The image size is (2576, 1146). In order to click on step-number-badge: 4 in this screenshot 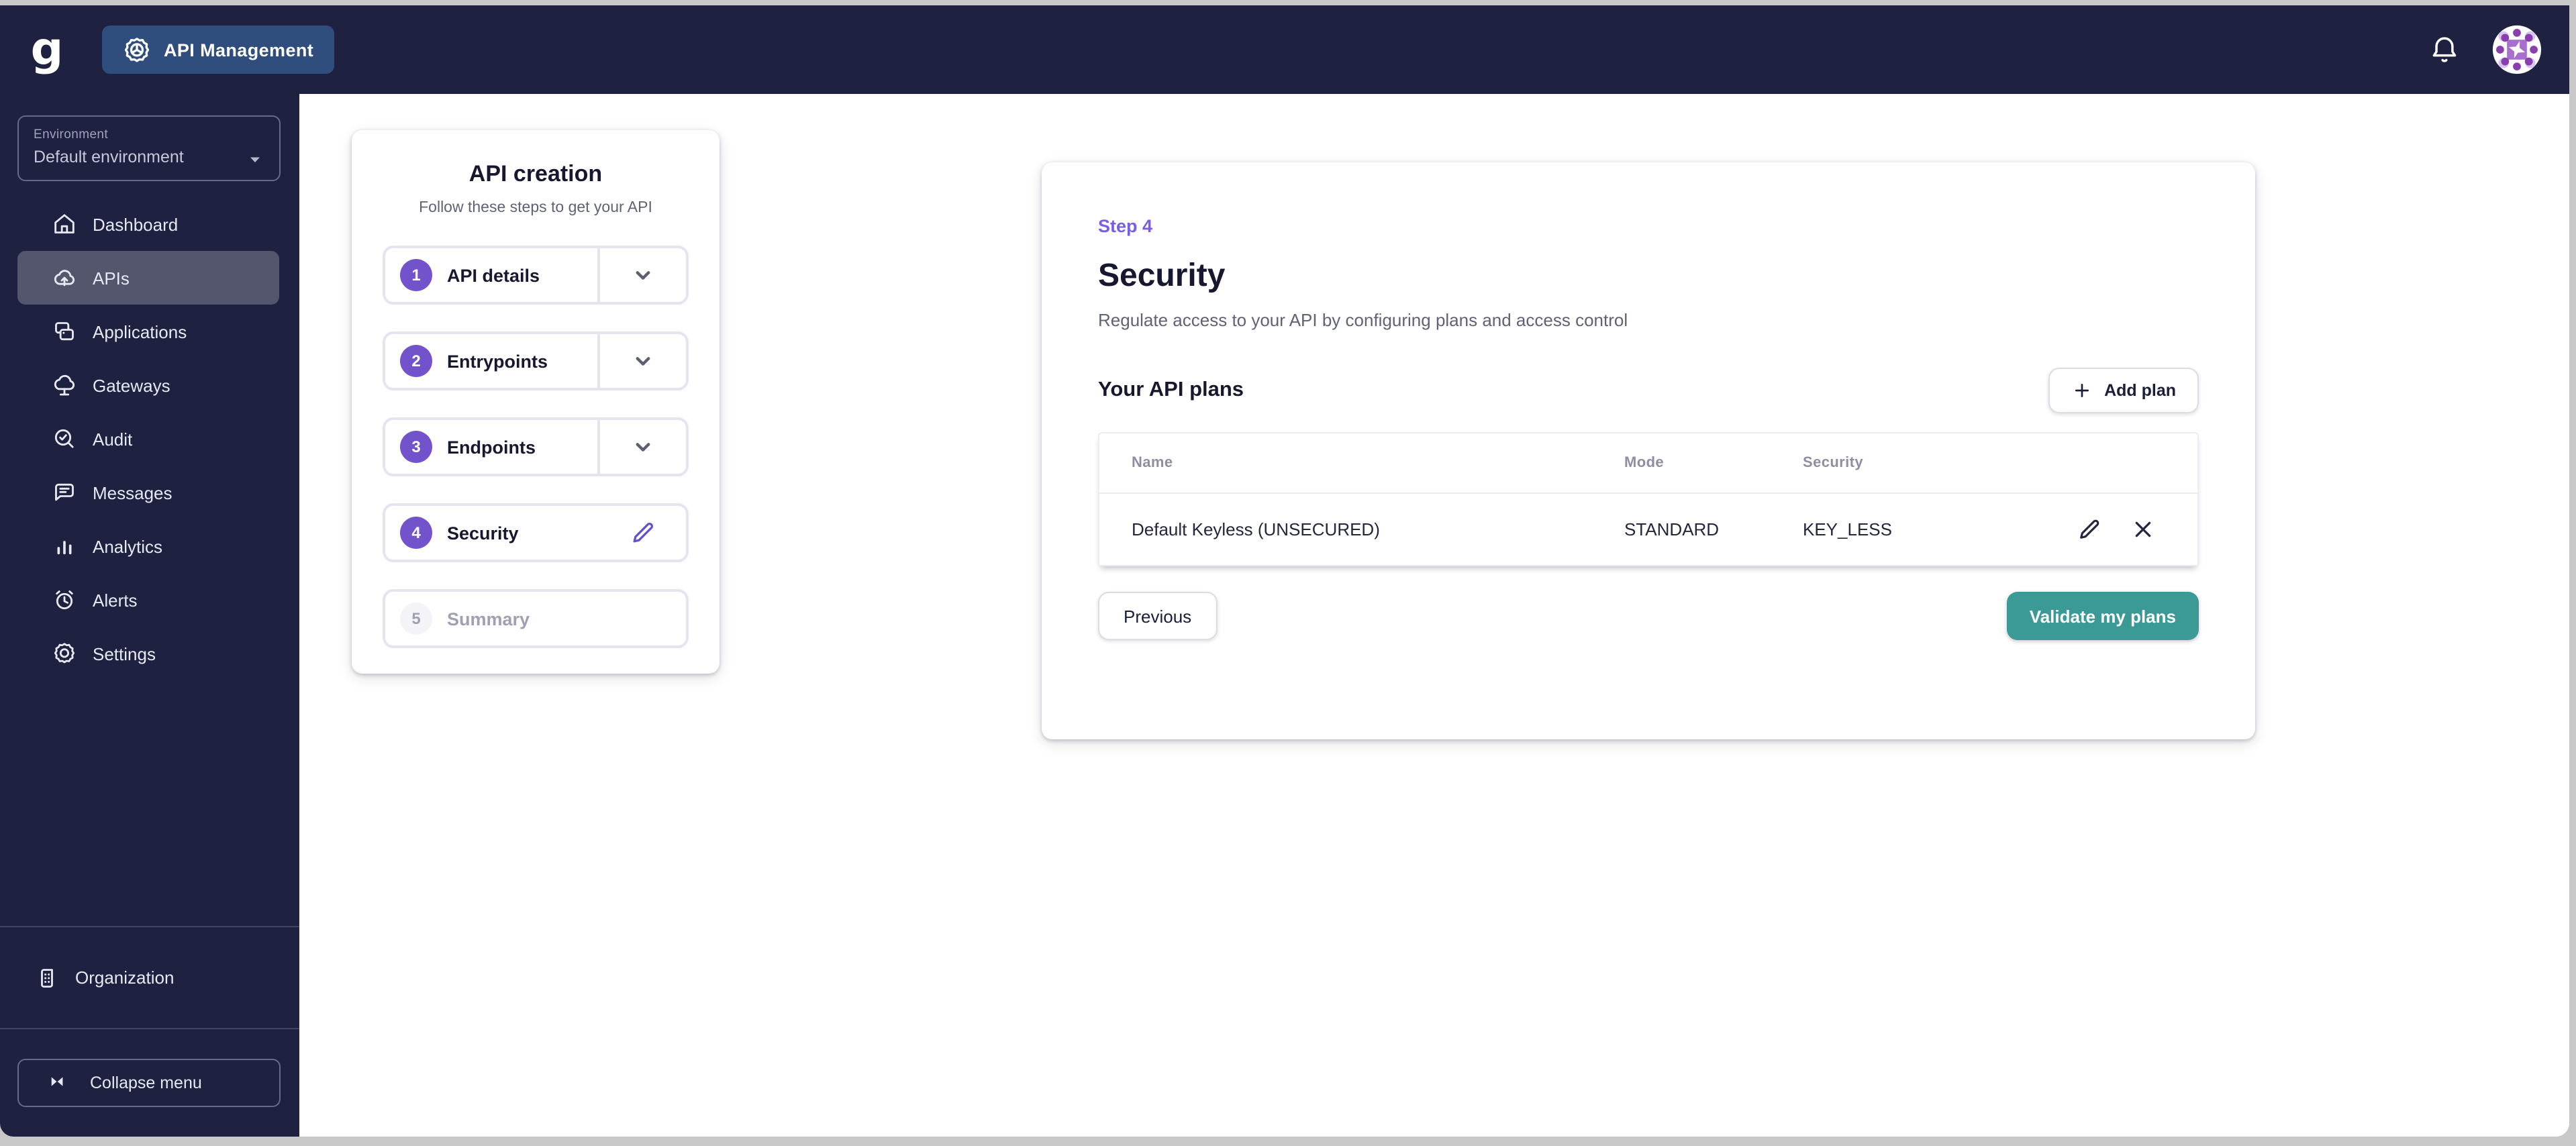, I will do `click(416, 533)`.